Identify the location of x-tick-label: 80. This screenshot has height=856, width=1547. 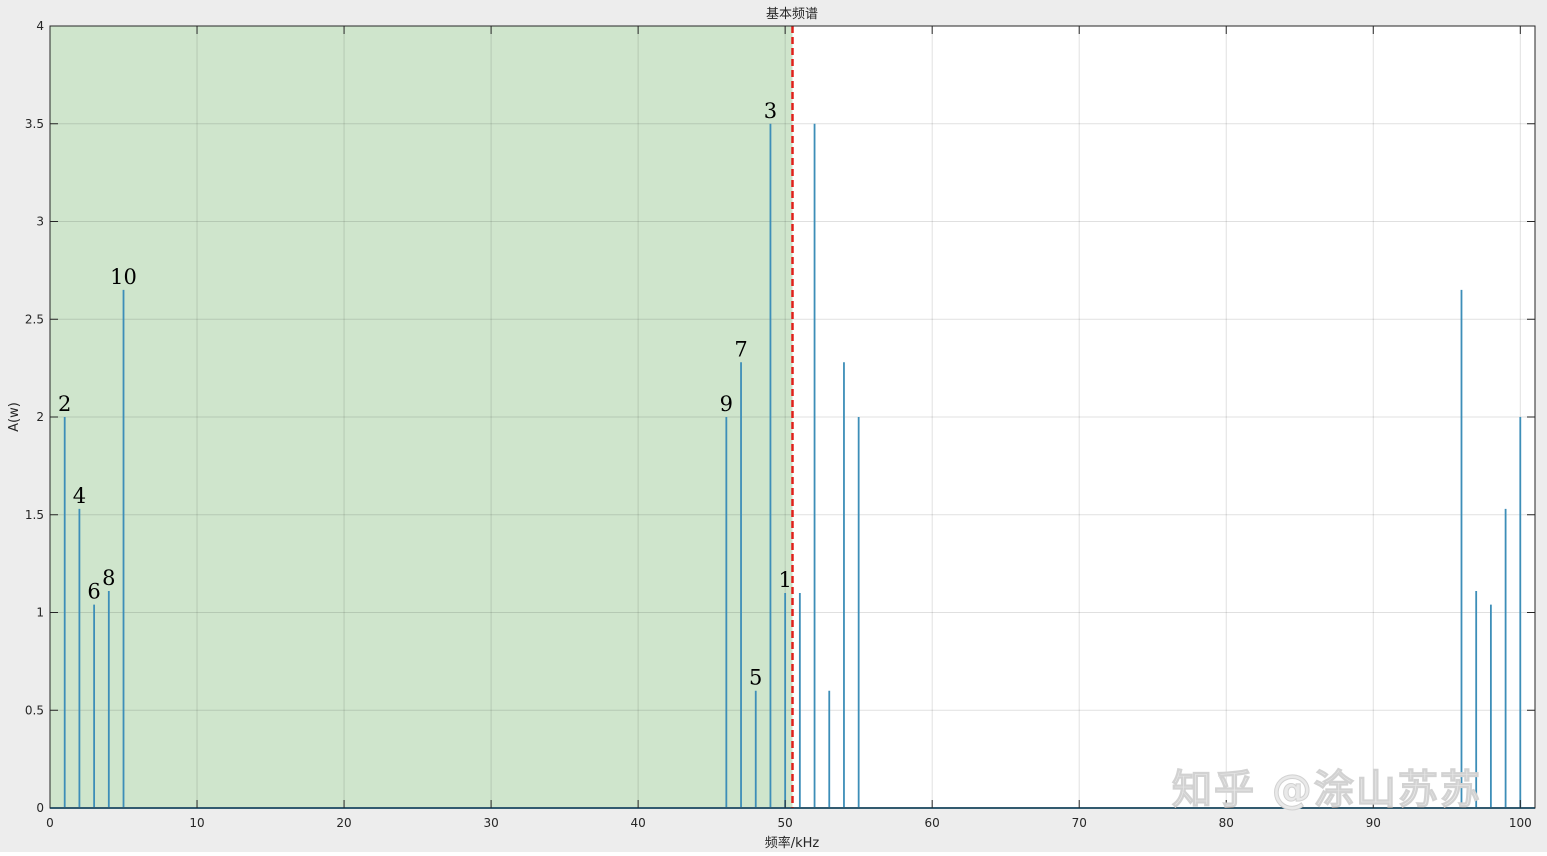
(1226, 823).